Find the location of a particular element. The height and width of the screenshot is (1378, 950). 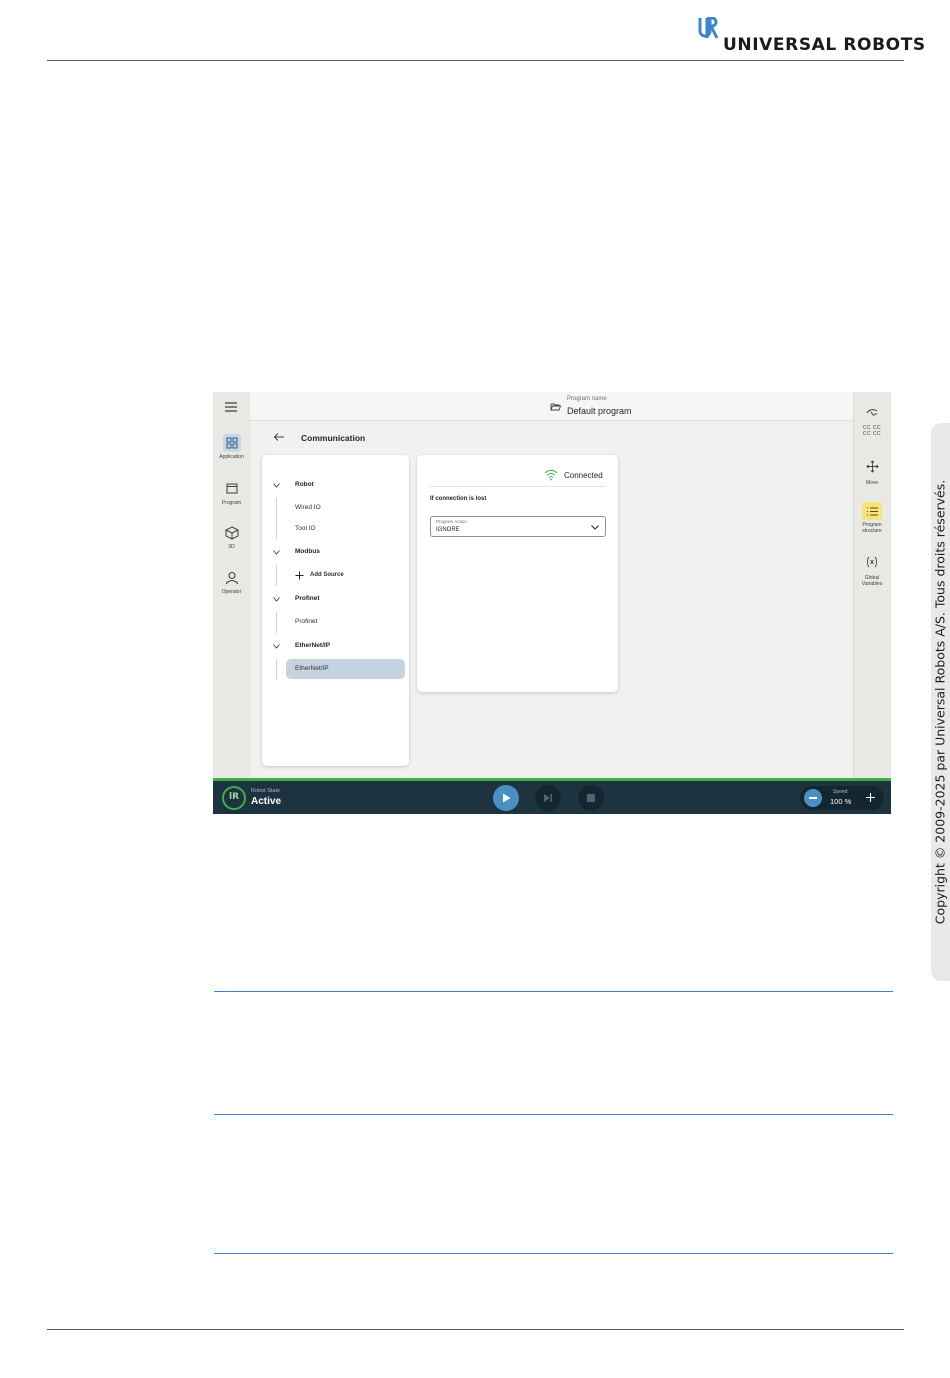

plus-icon is located at coordinates (299, 575).